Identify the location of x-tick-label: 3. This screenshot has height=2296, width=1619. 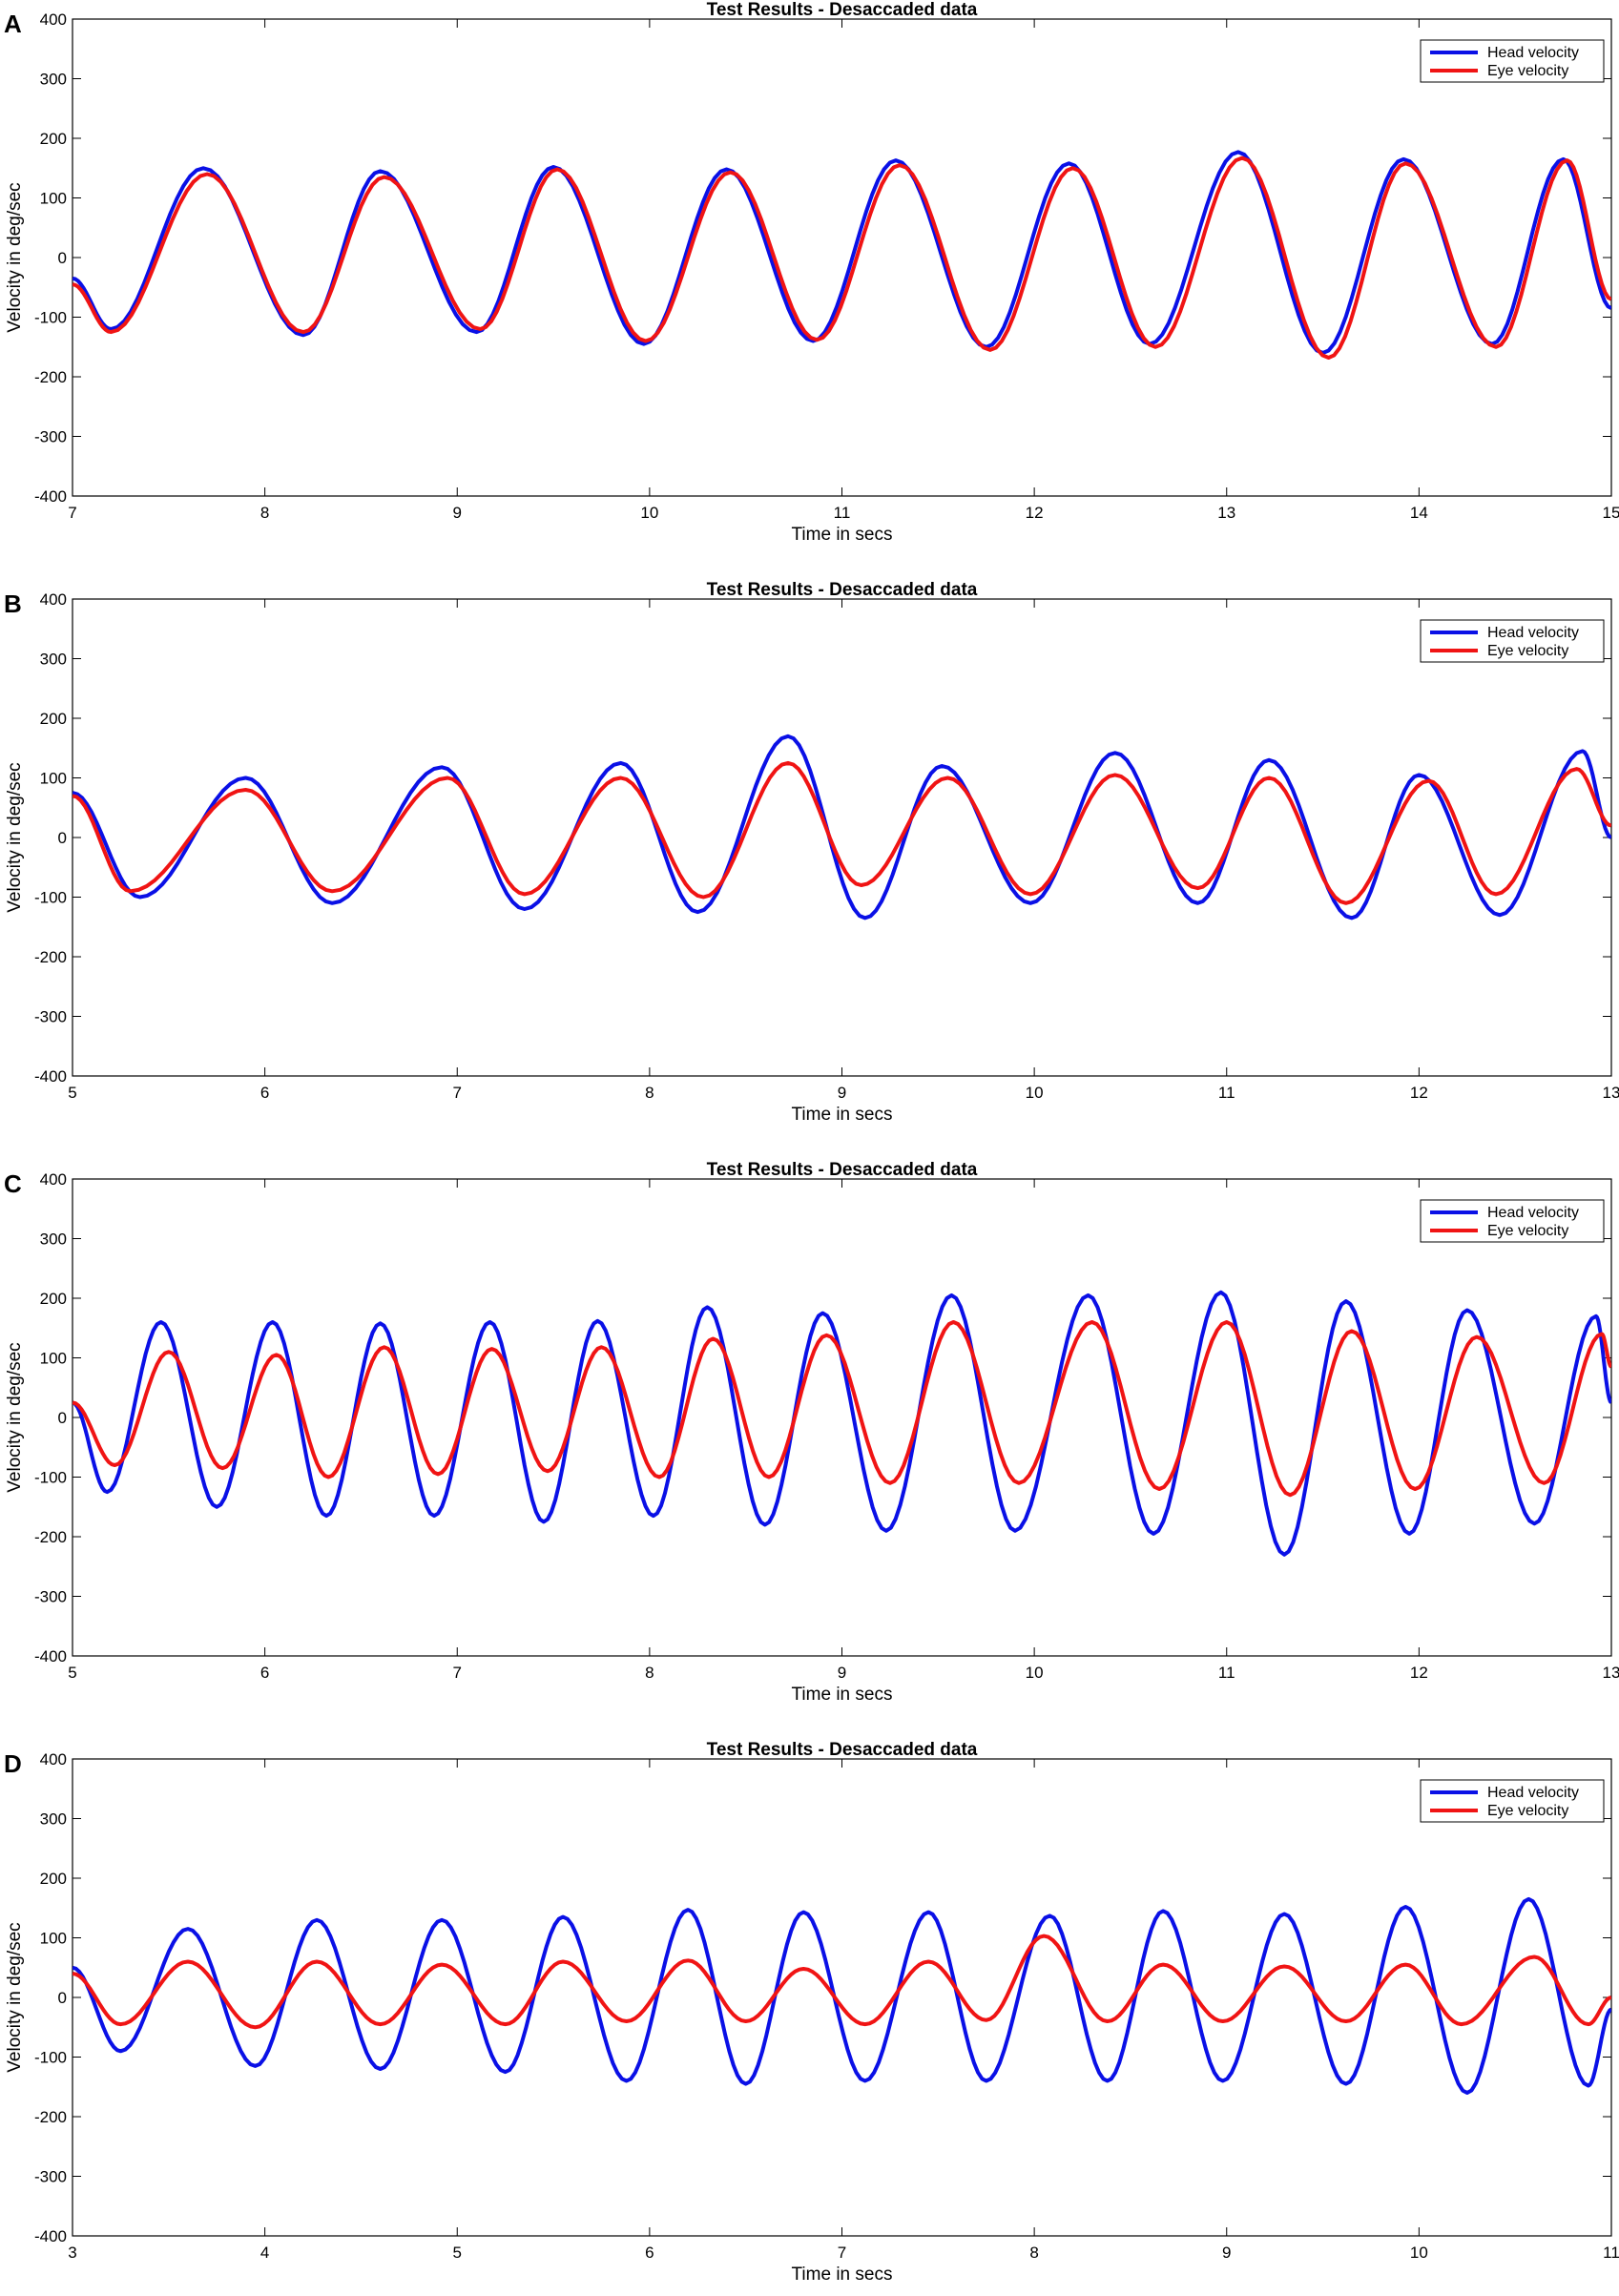
(72, 2253).